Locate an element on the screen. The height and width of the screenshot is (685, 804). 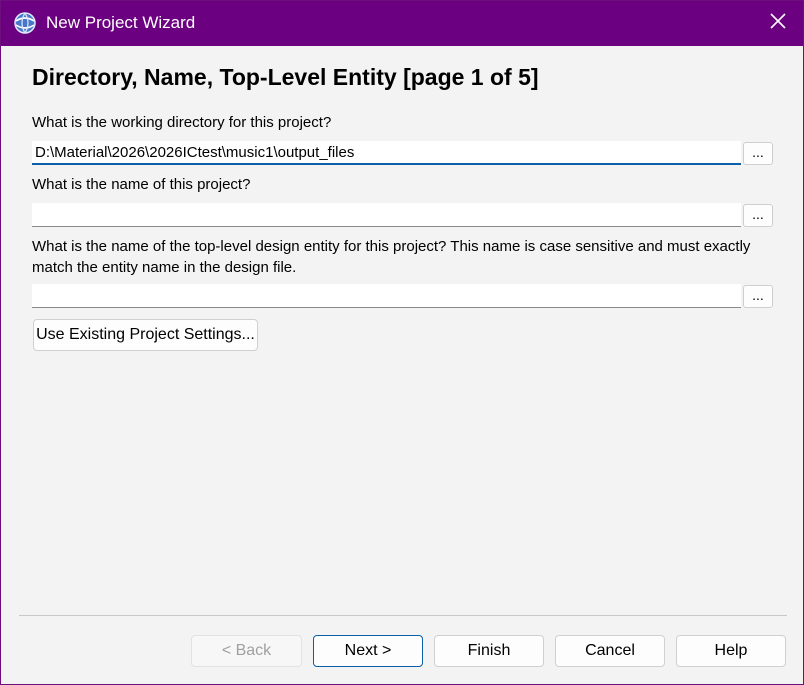
next-button: Next > is located at coordinates (368, 651).